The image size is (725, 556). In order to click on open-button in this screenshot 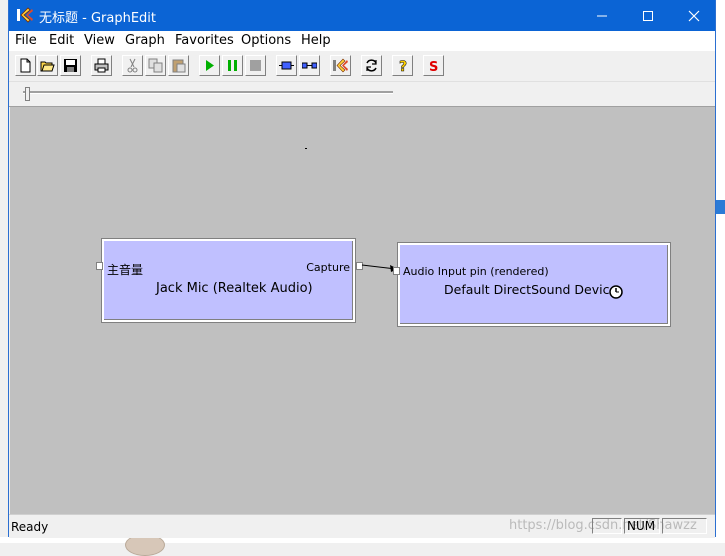, I will do `click(47, 65)`.